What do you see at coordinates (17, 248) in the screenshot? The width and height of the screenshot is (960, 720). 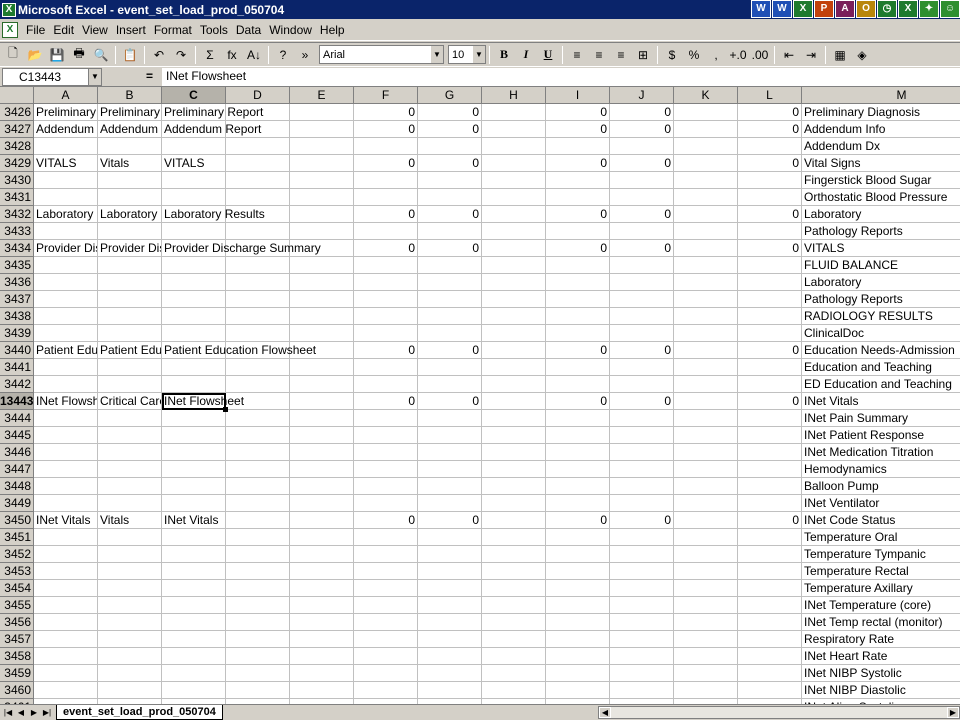 I see `row-header: 3434` at bounding box center [17, 248].